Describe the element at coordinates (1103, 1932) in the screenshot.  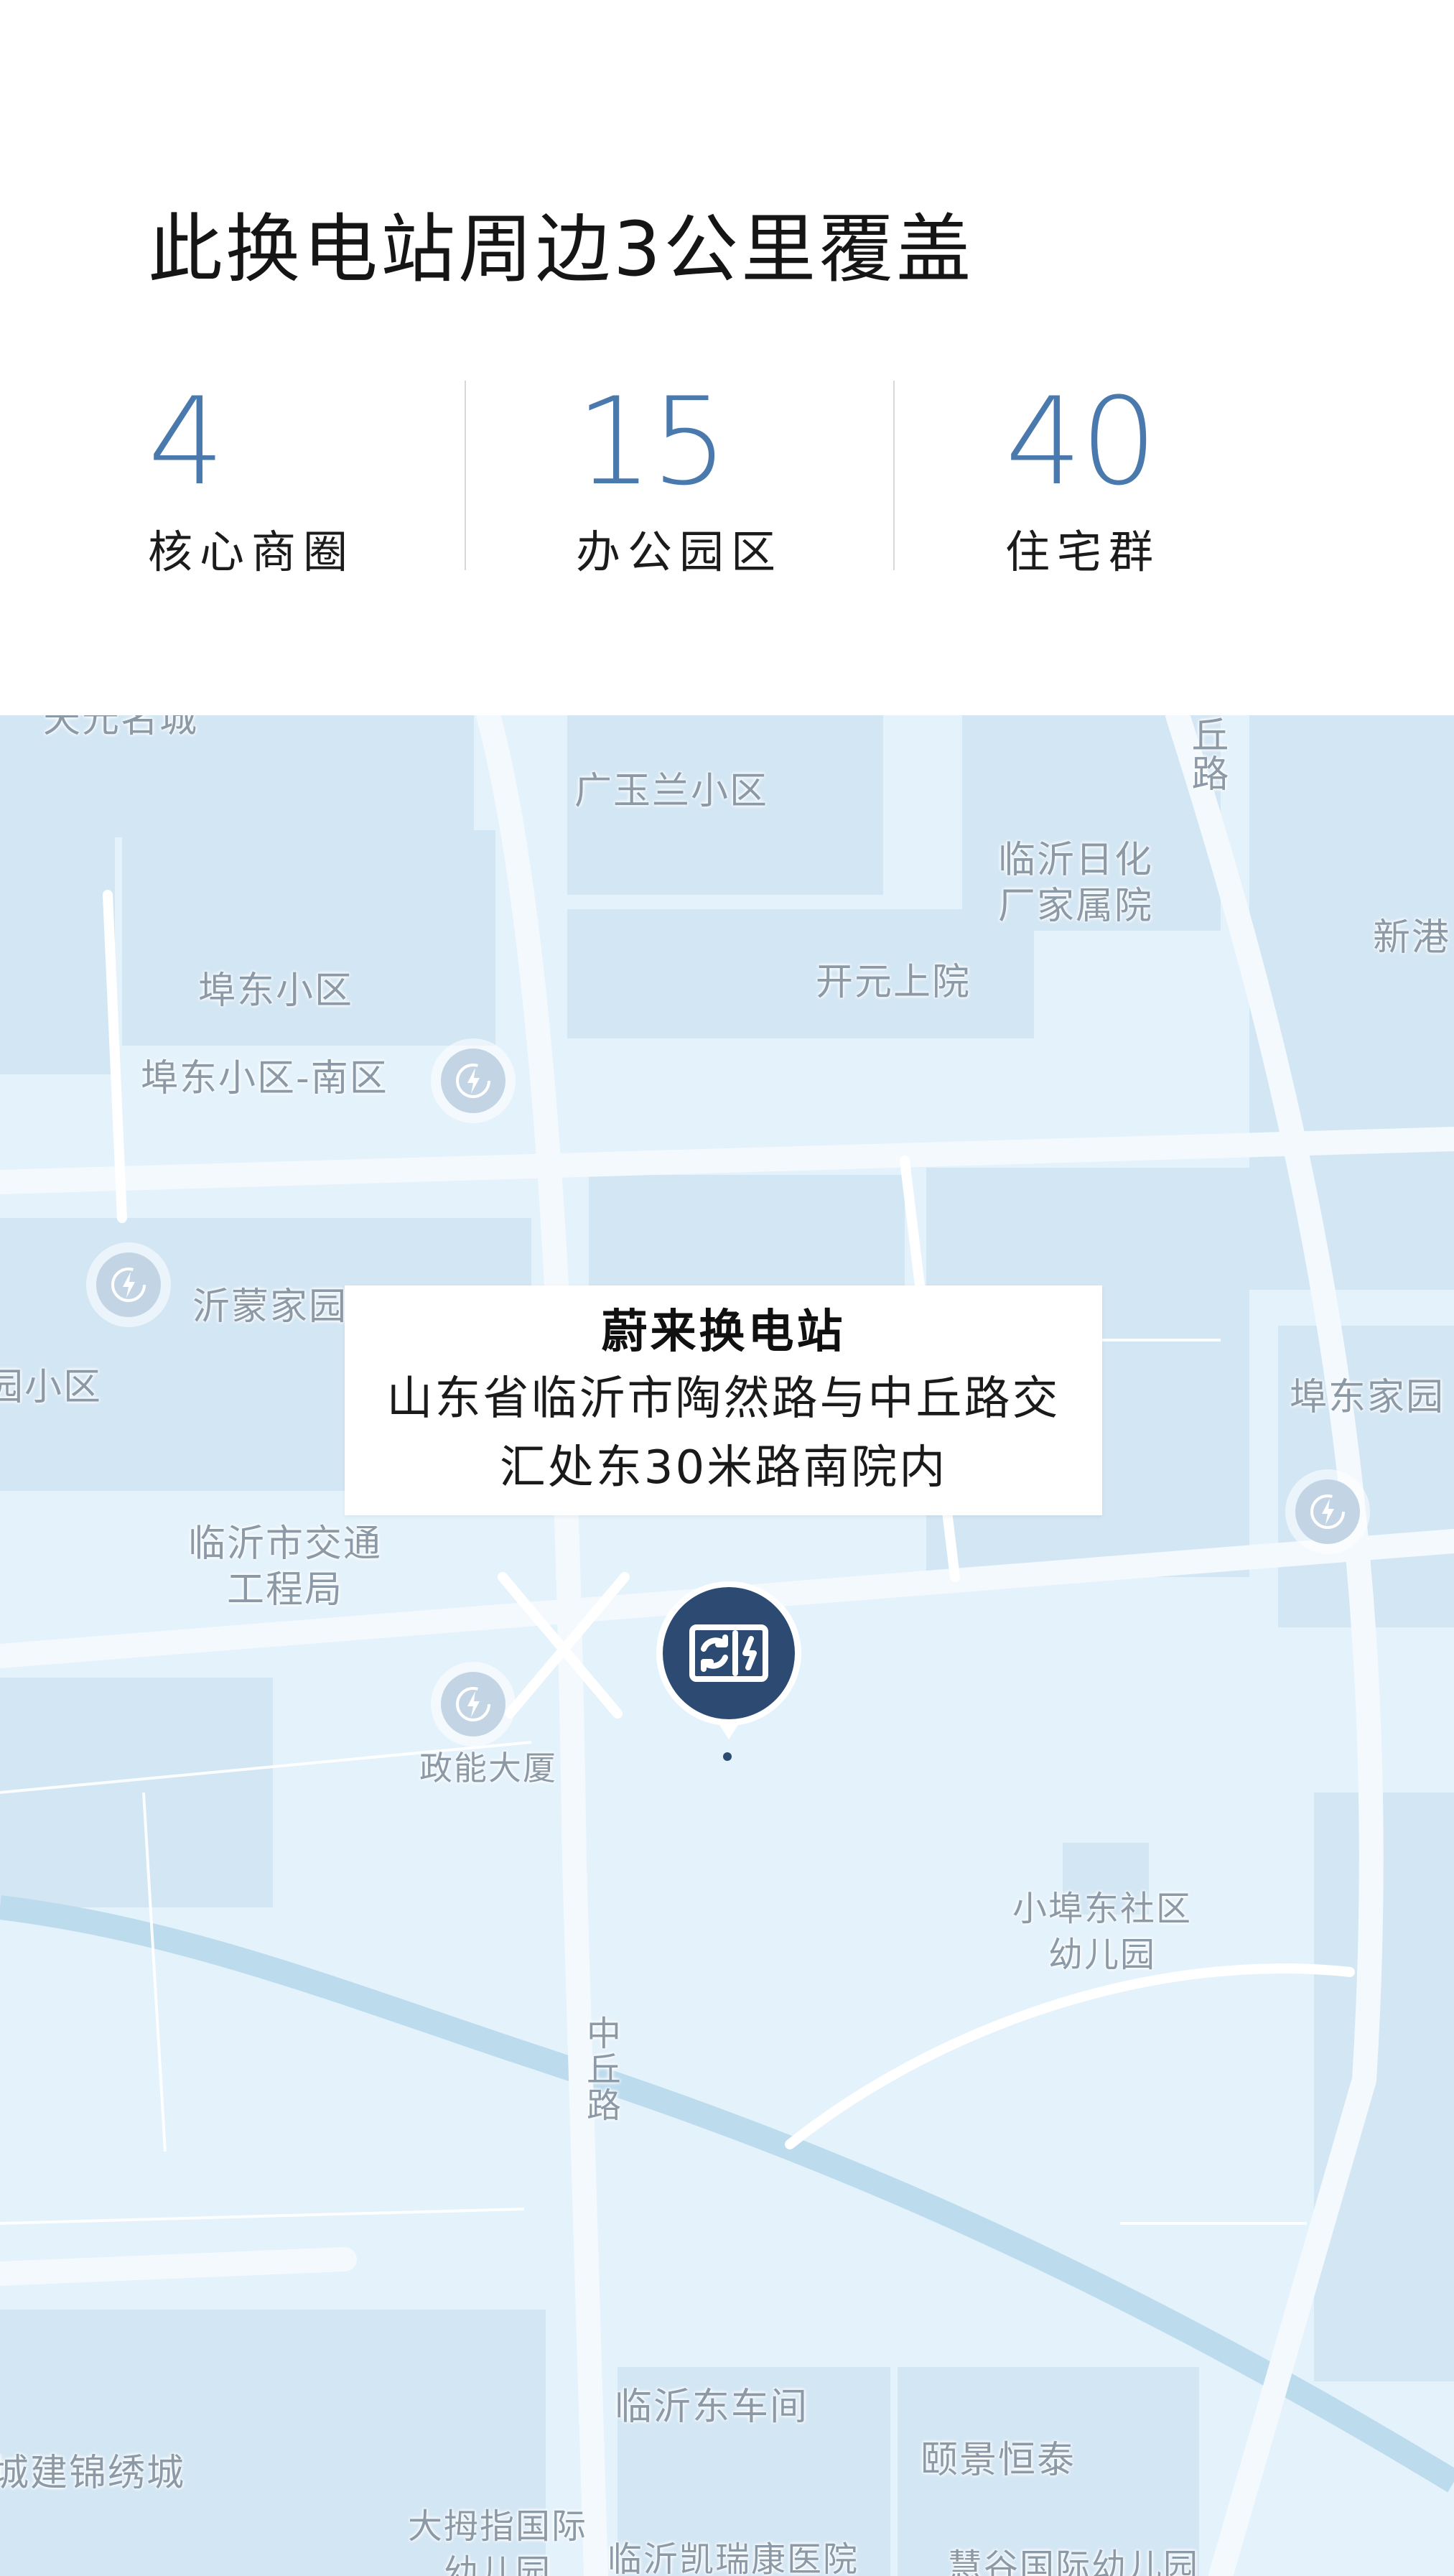
I see `map-label: 小埠东社区 幼儿园` at that location.